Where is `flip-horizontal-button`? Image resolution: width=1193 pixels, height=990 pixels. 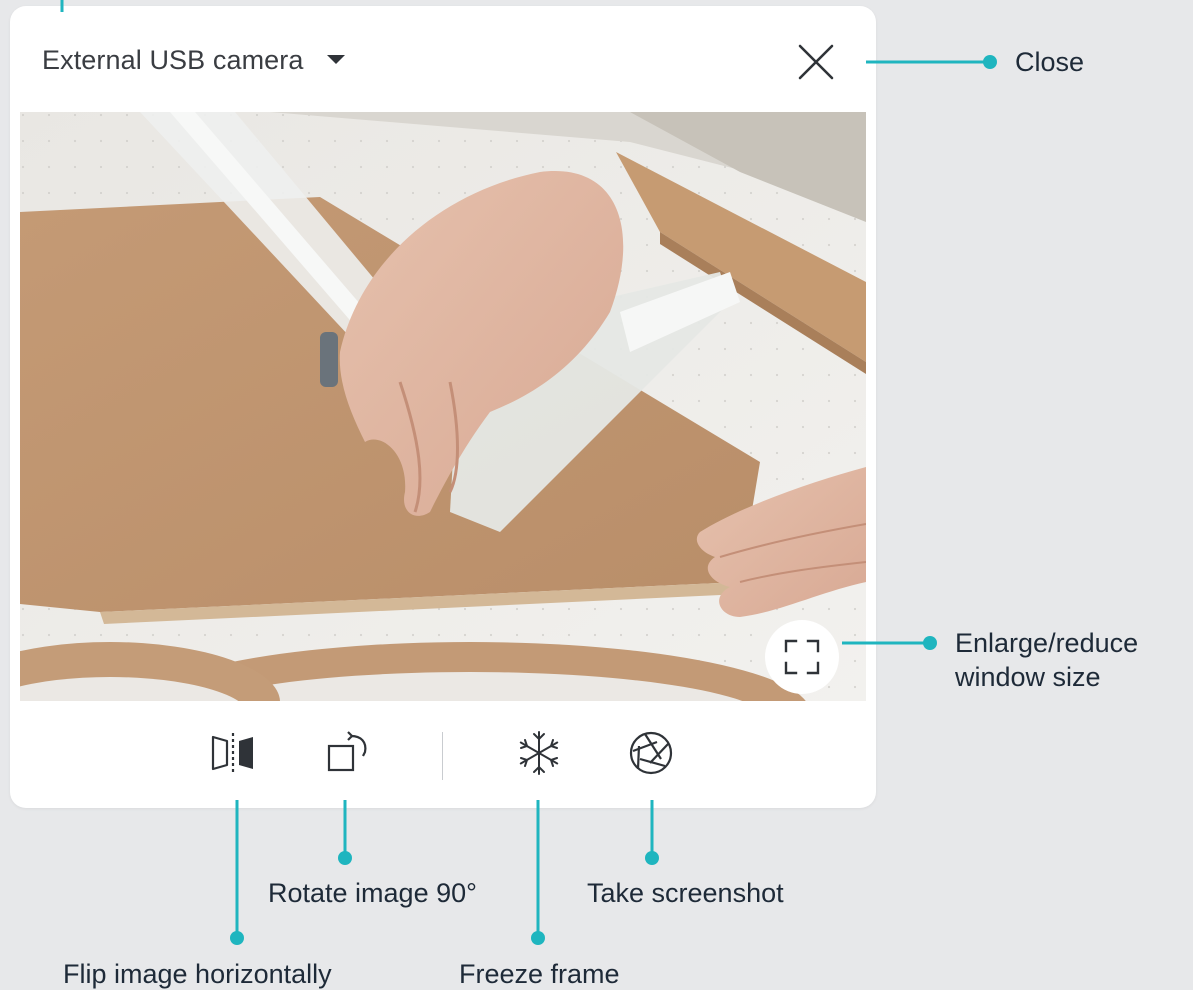
flip-horizontal-button is located at coordinates (233, 753).